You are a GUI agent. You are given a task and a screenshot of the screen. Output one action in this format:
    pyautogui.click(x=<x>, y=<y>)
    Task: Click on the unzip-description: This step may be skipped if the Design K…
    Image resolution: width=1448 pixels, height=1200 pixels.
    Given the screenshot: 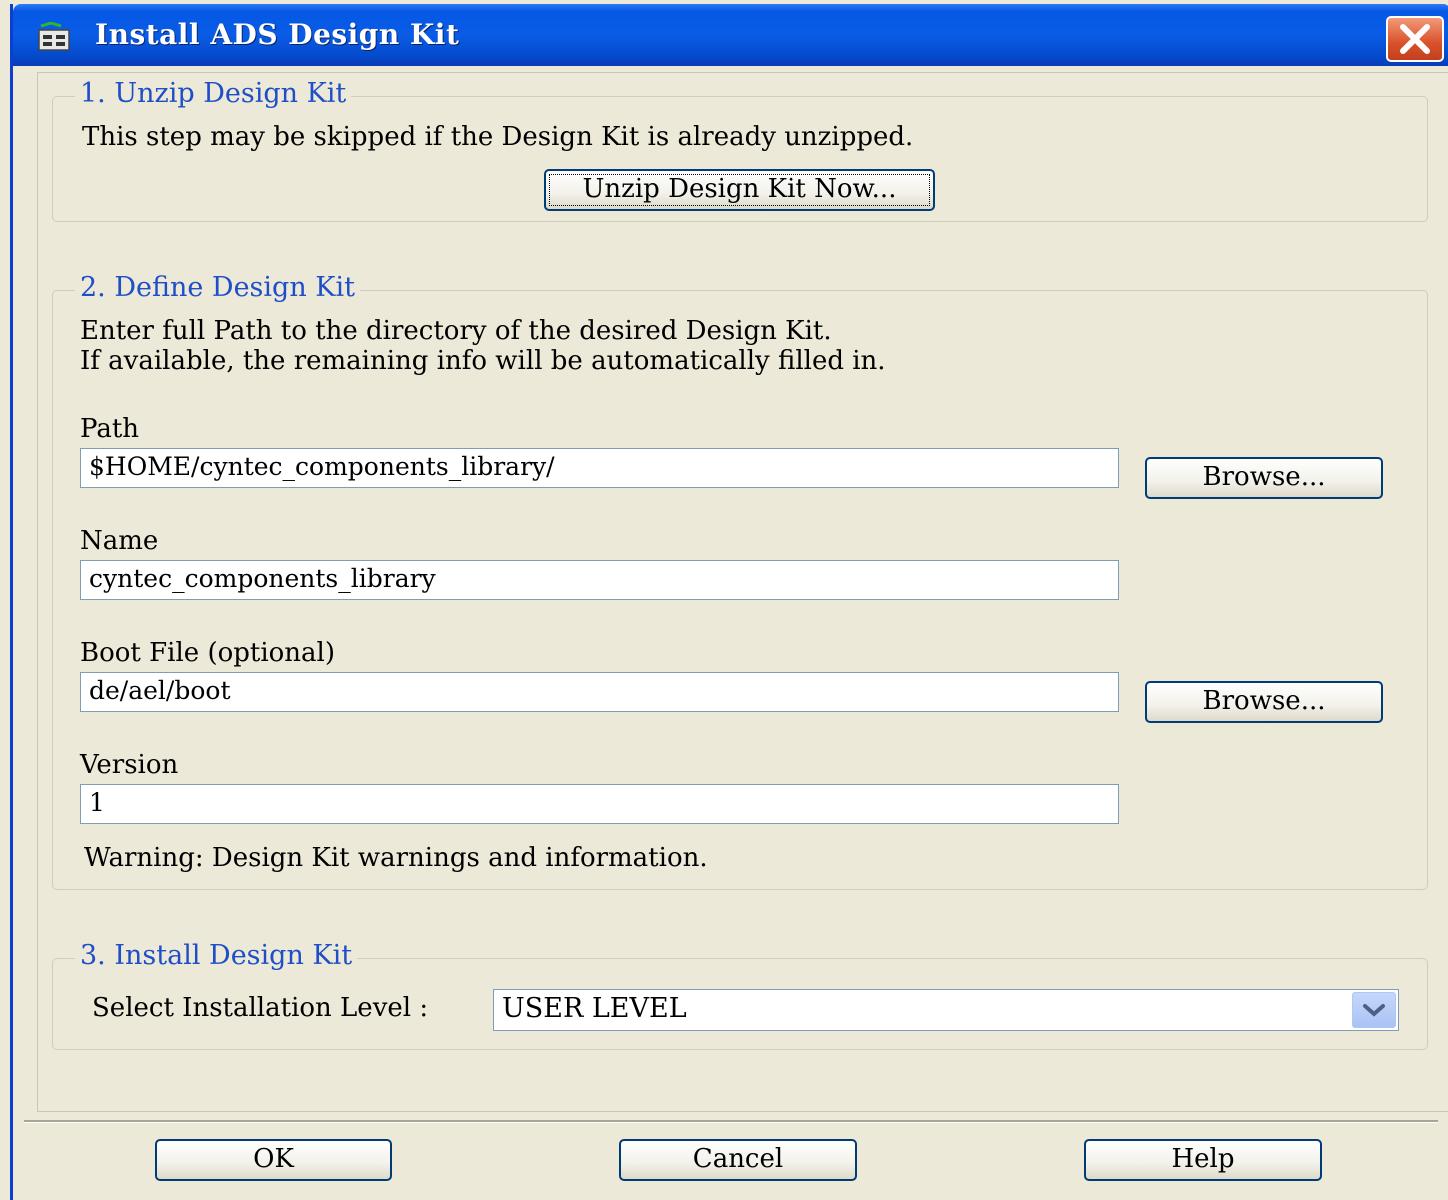 What is the action you would take?
    pyautogui.click(x=498, y=137)
    